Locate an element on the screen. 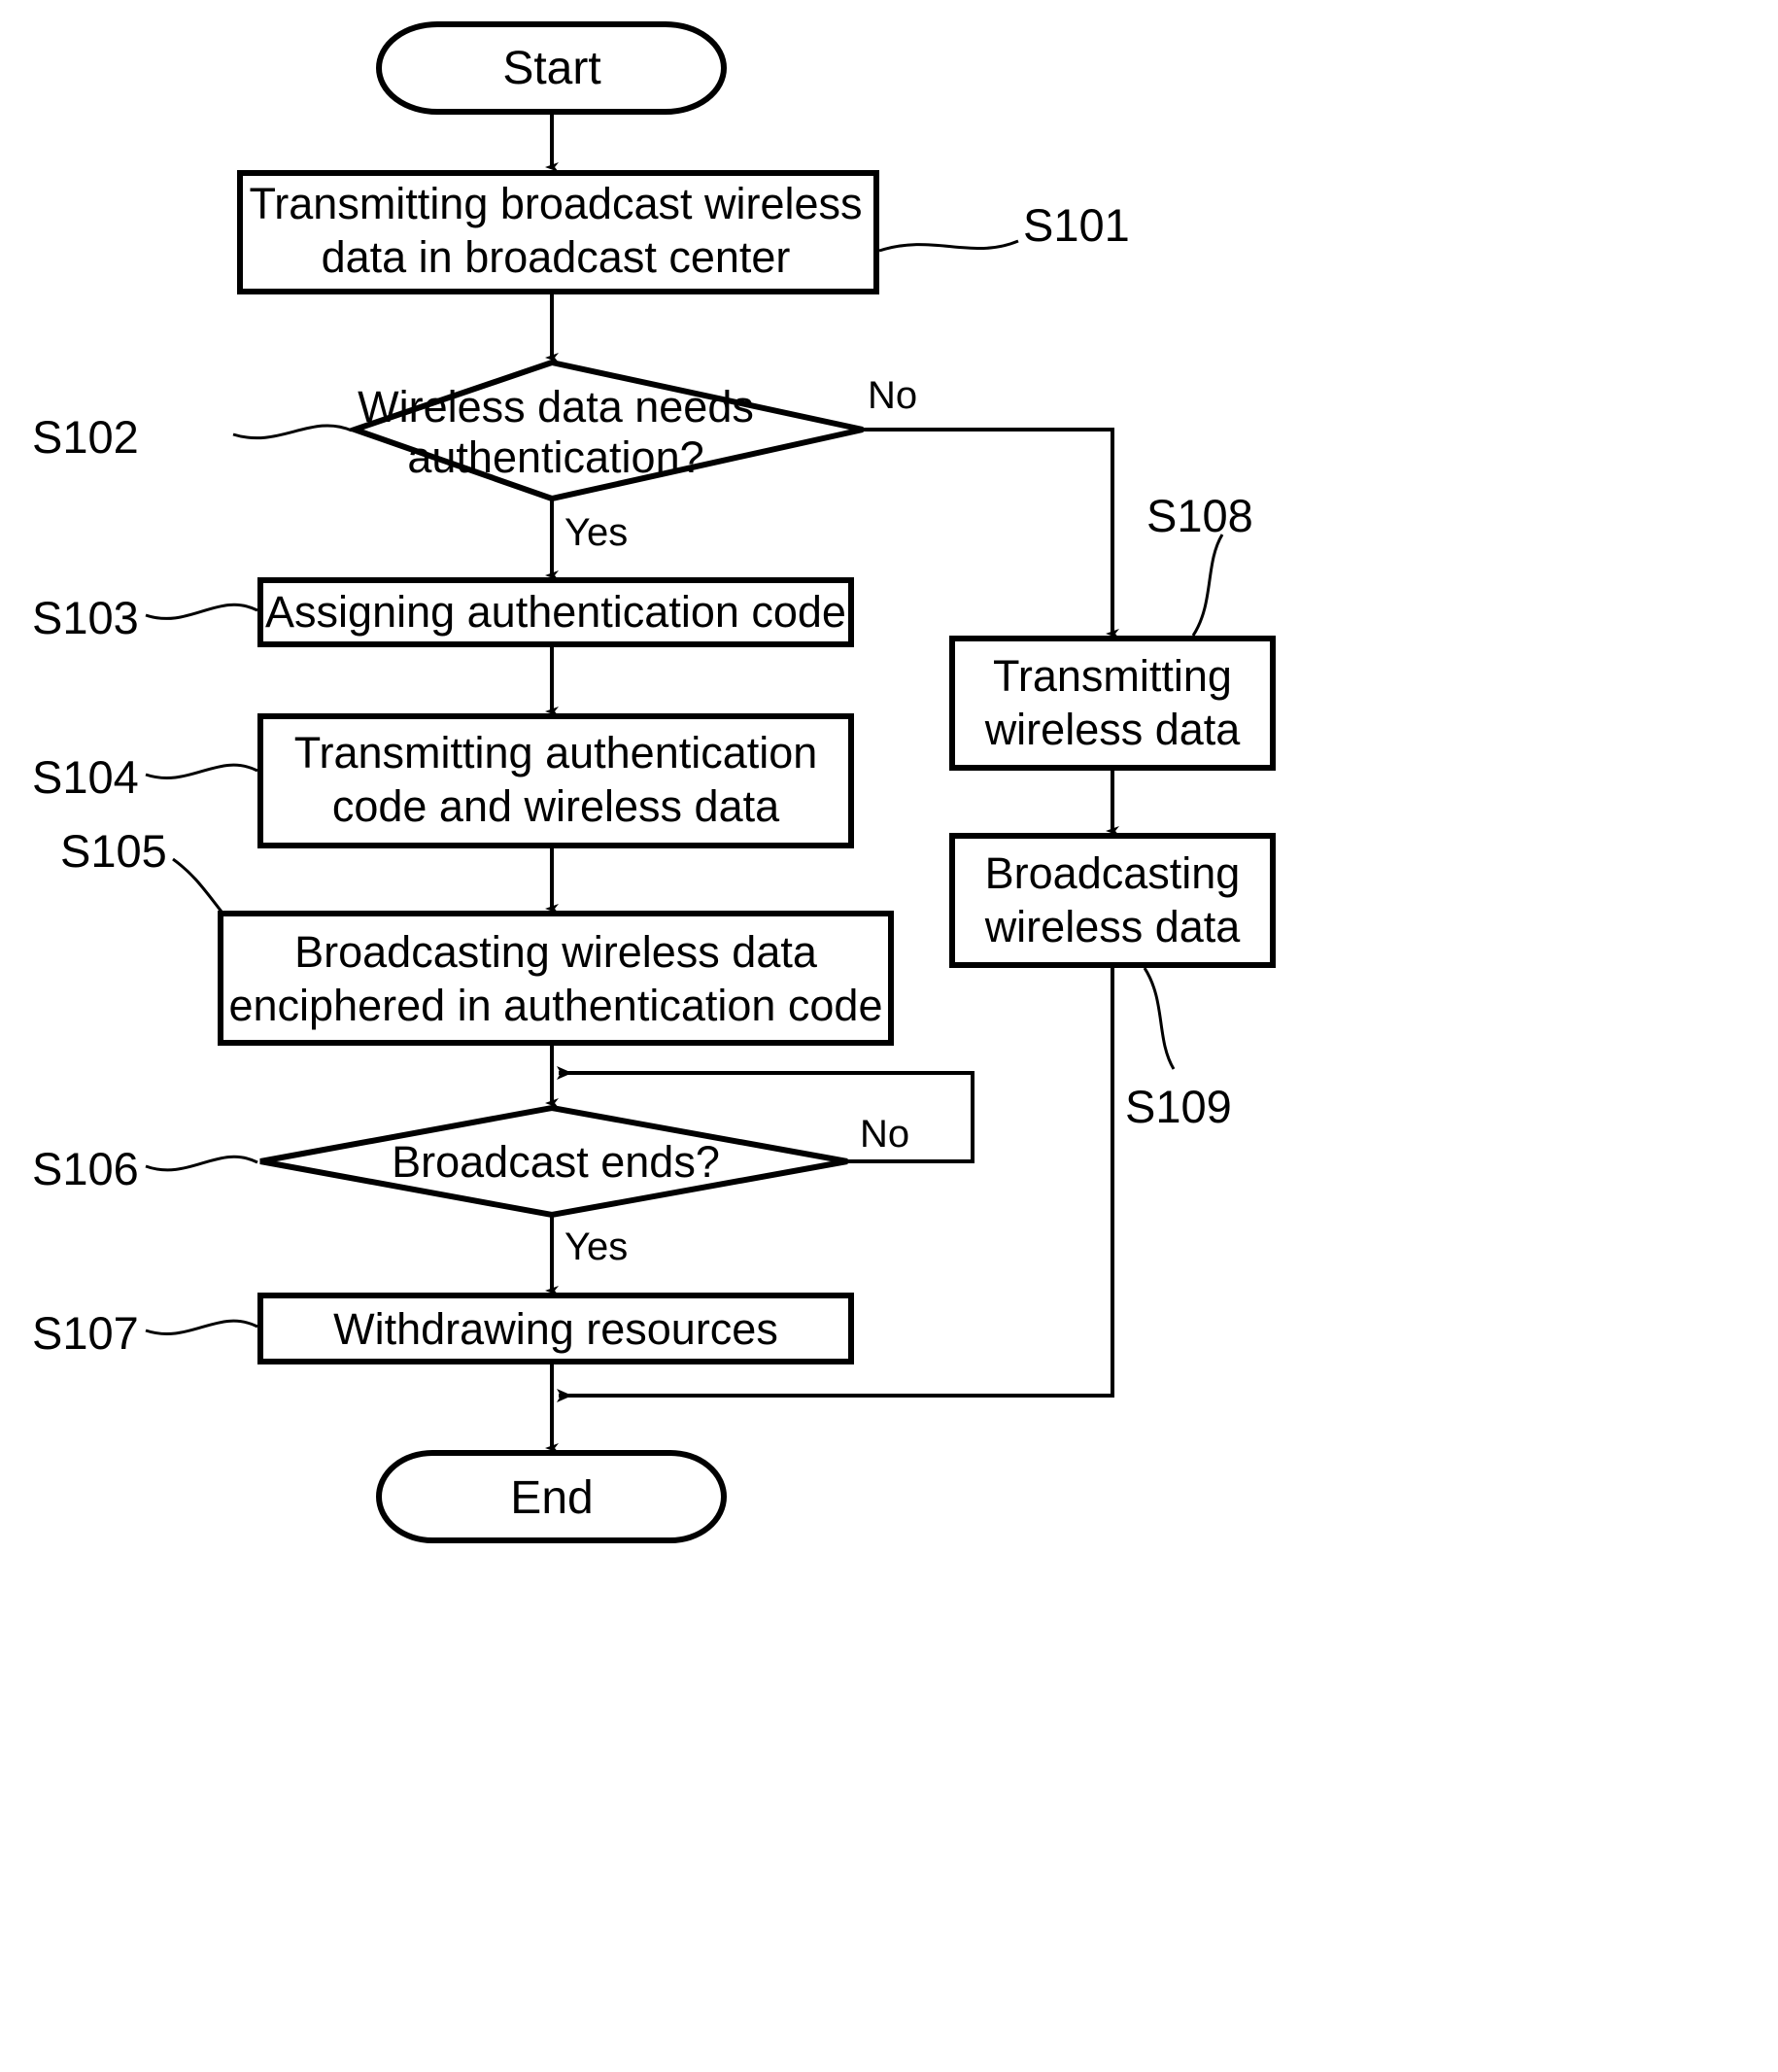 The height and width of the screenshot is (2072, 1778). s104-label-line2: code and wireless data is located at coordinates (556, 806).